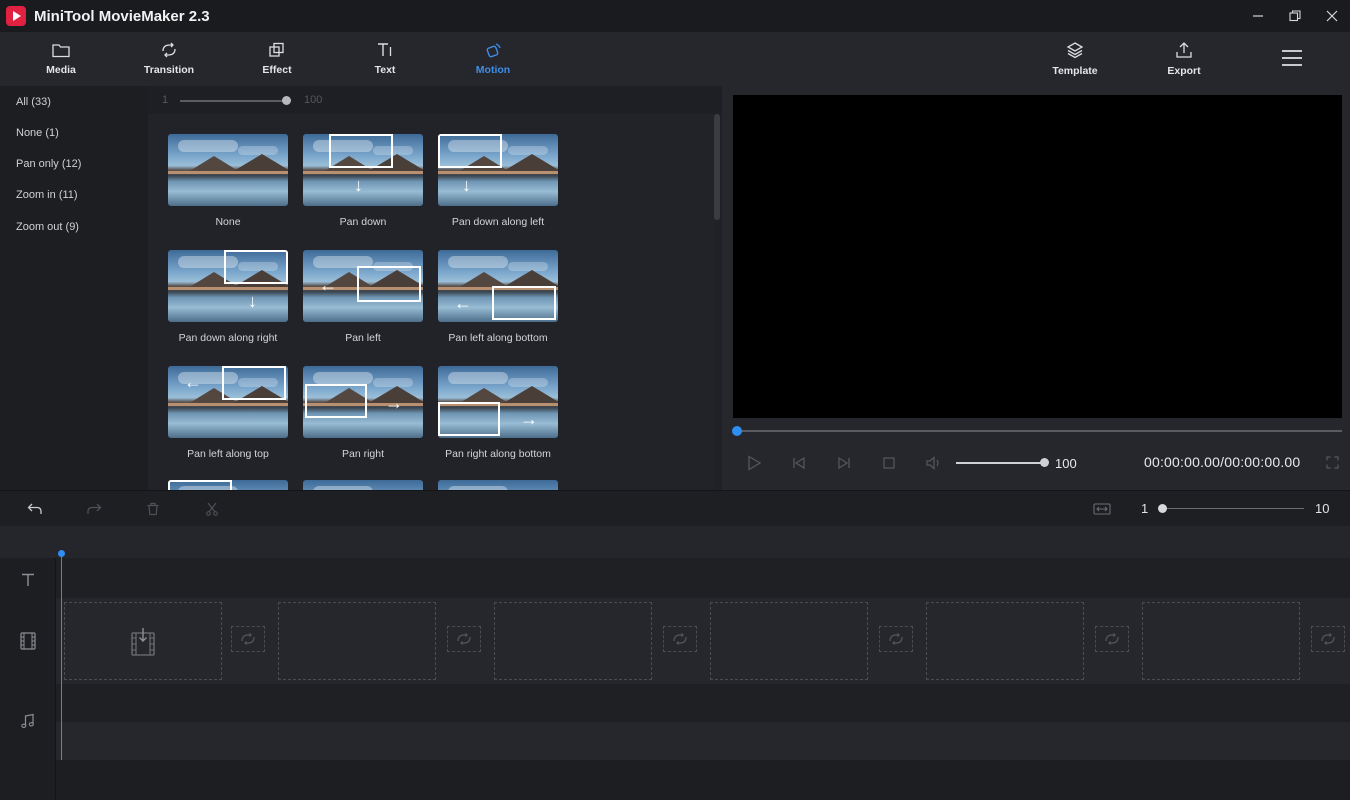 Image resolution: width=1350 pixels, height=800 pixels. I want to click on upload-icon, so click(1184, 50).